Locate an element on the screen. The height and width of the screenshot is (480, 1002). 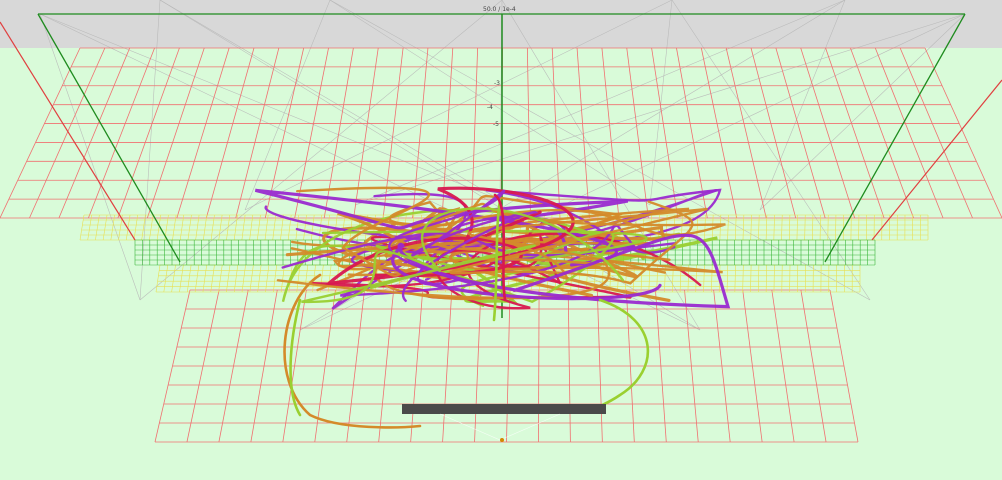
axis-tick-label: -4 is located at coordinates (490, 107).